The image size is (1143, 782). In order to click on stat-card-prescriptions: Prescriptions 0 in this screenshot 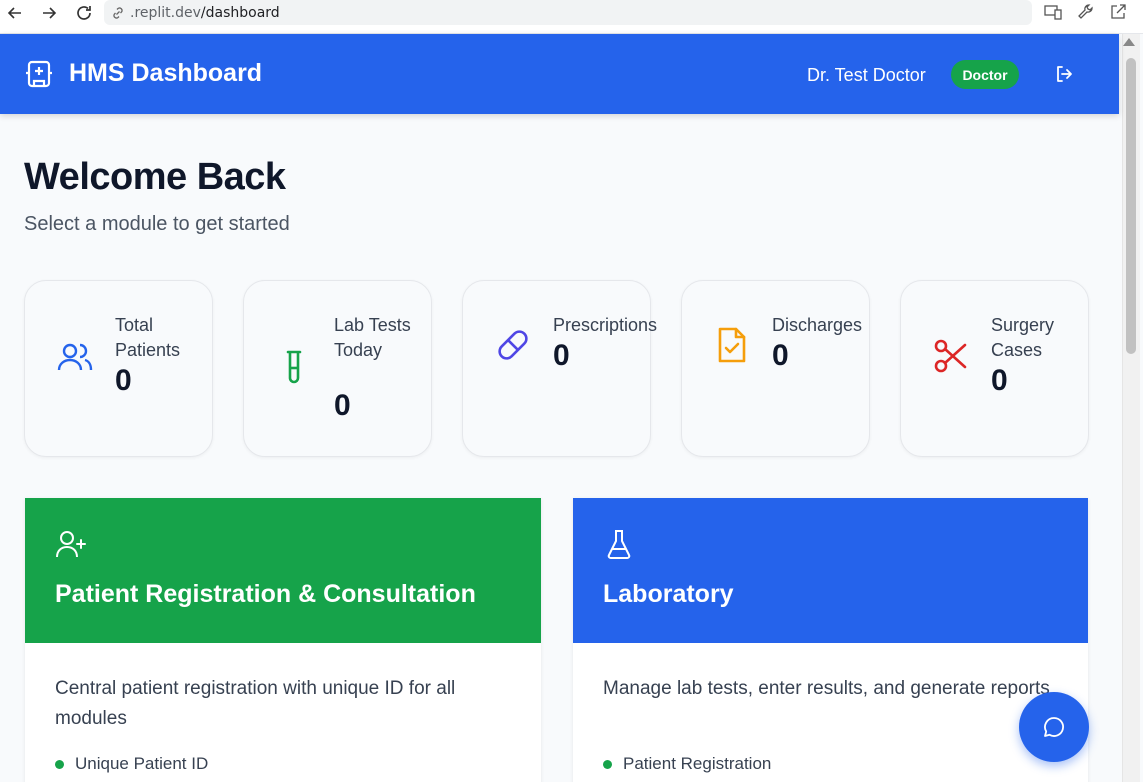, I will do `click(559, 368)`.